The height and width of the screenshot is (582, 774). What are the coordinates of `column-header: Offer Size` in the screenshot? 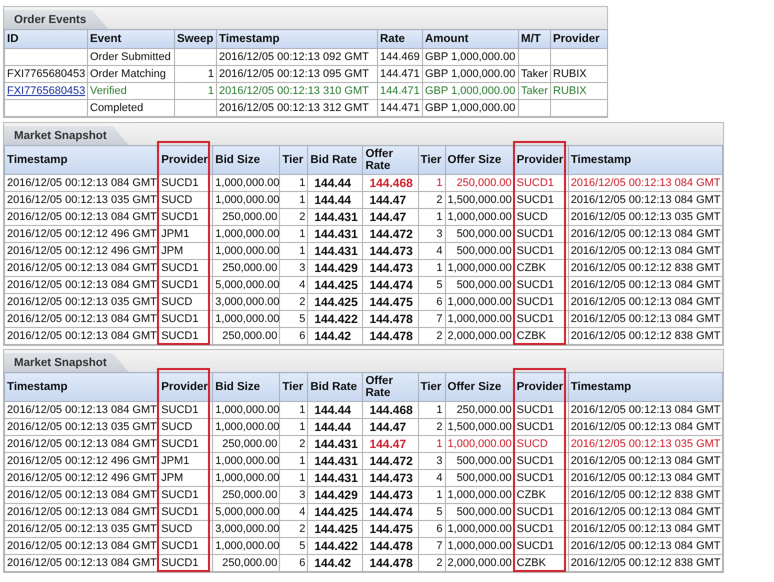 It's located at (479, 160).